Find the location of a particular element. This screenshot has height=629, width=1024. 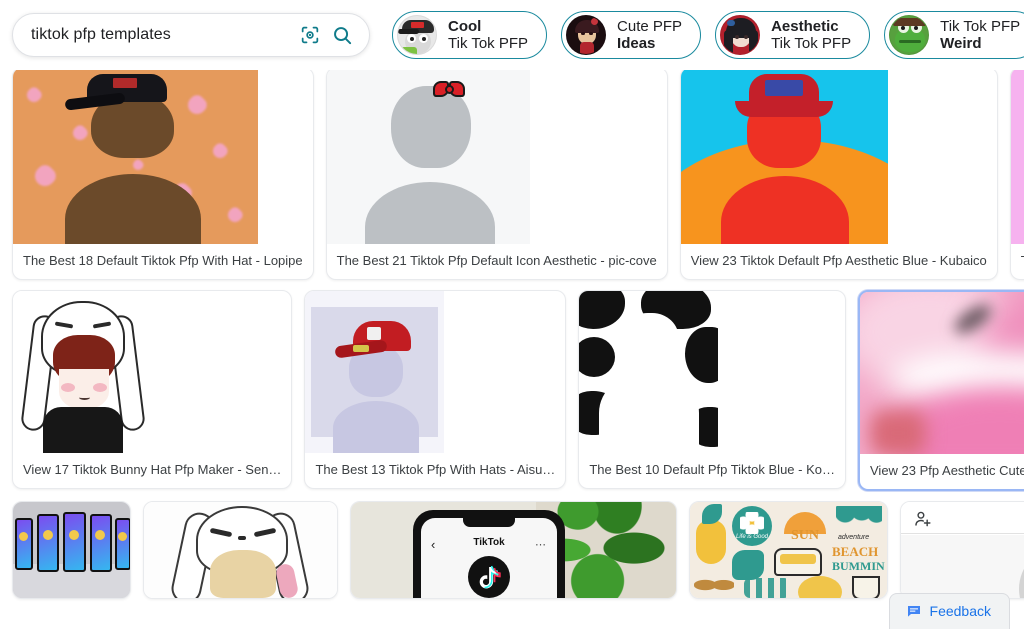

chip-label: Aesthetic Tik Tok PFP is located at coordinates (811, 35).